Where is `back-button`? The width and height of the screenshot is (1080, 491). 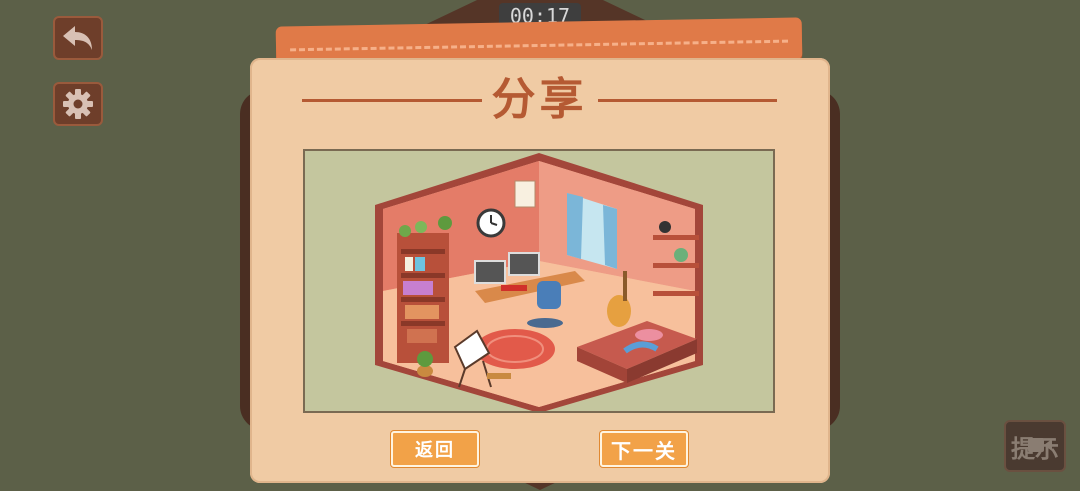 back-button is located at coordinates (78, 38).